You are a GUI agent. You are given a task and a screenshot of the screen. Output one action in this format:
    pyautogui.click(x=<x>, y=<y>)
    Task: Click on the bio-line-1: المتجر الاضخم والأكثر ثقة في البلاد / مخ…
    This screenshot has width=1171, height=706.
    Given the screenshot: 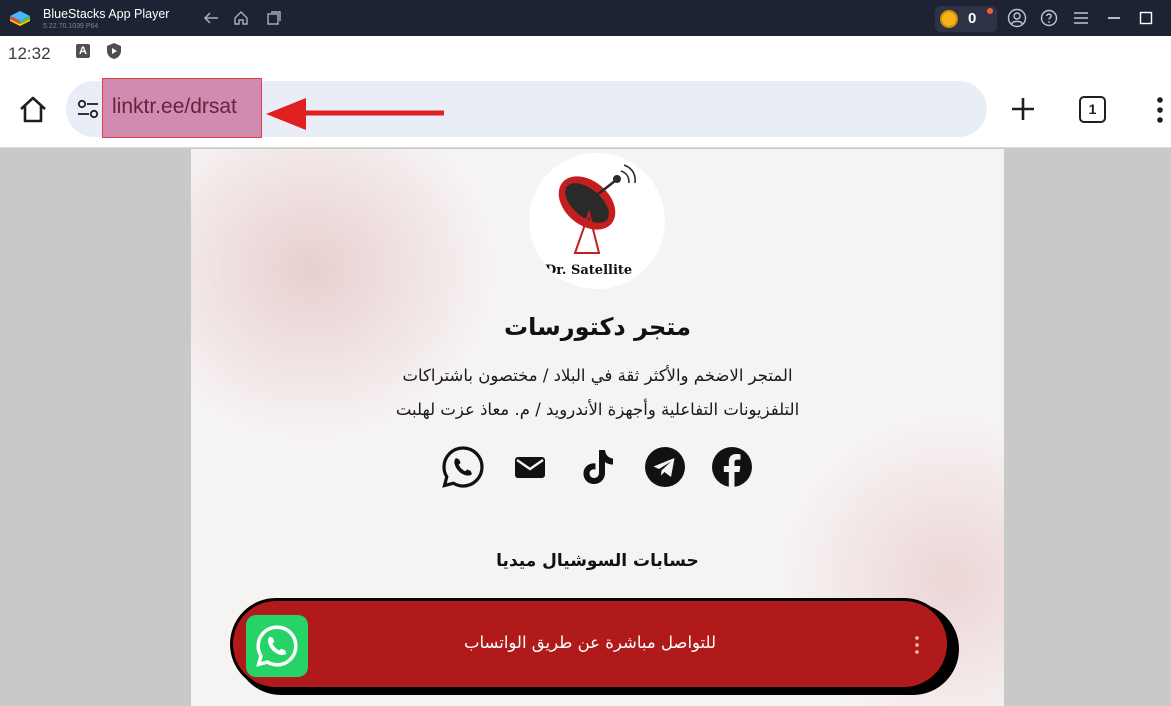 What is the action you would take?
    pyautogui.click(x=597, y=375)
    